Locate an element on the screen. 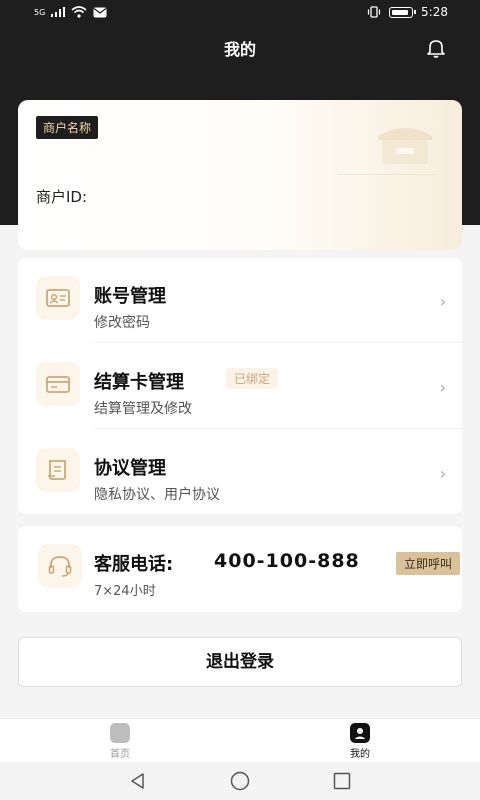 The width and height of the screenshot is (480, 800). tab-bar: 首页 我的 is located at coordinates (240, 740).